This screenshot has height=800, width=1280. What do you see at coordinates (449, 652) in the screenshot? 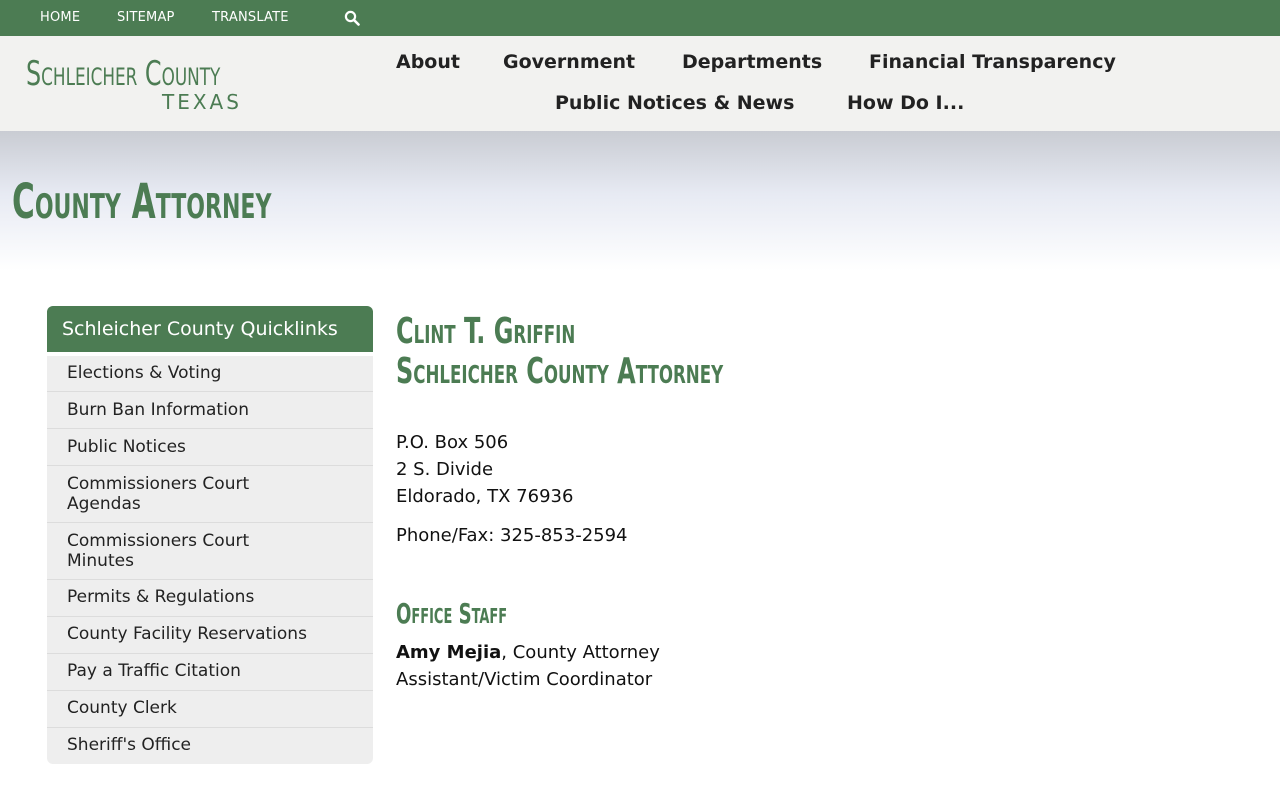
I see `staff-name: Amy Mejia` at bounding box center [449, 652].